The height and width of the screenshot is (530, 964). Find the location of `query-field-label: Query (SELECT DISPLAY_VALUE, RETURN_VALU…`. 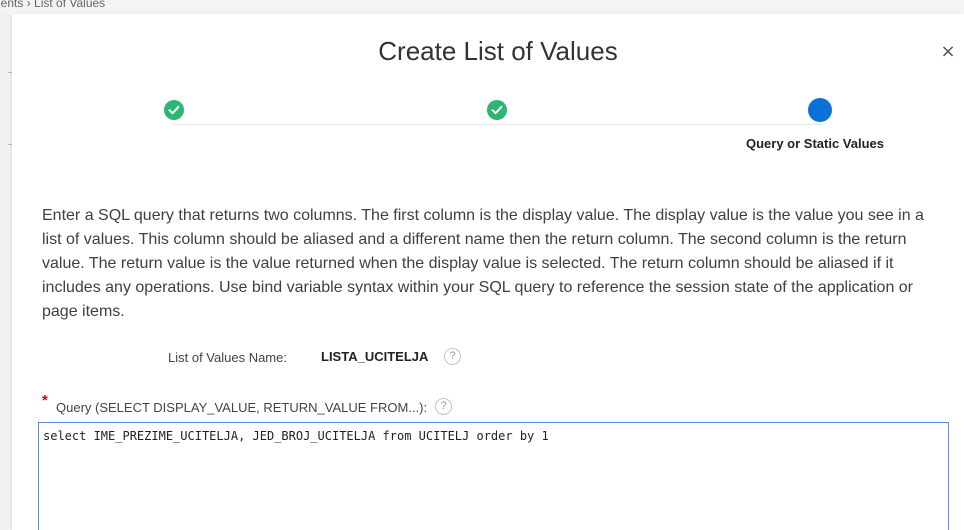

query-field-label: Query (SELECT DISPLAY_VALUE, RETURN_VALU… is located at coordinates (242, 407).